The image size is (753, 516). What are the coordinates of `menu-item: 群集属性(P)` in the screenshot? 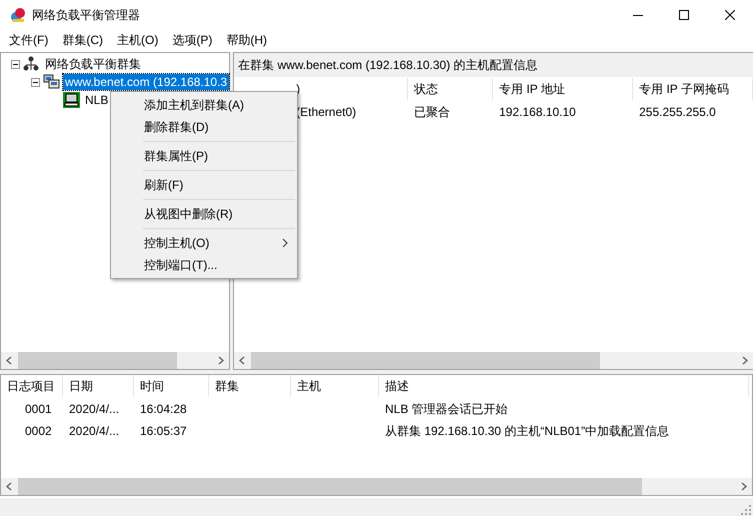 It's located at (204, 156).